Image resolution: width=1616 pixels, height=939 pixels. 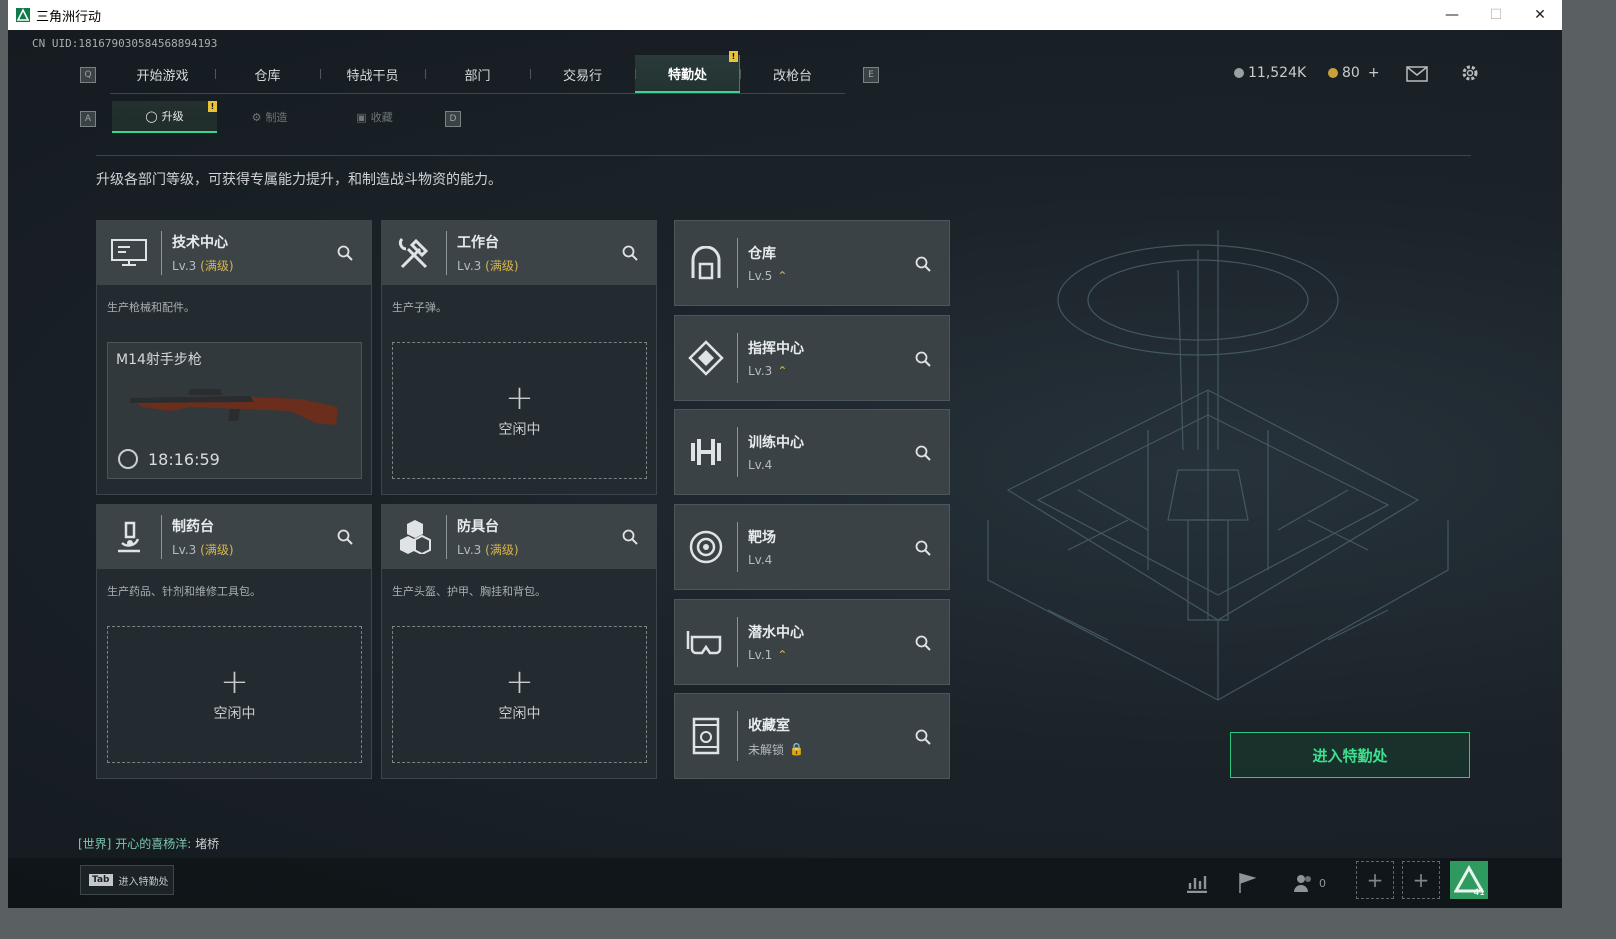 What do you see at coordinates (200, 243) in the screenshot?
I see `workshop-name: 技术中心` at bounding box center [200, 243].